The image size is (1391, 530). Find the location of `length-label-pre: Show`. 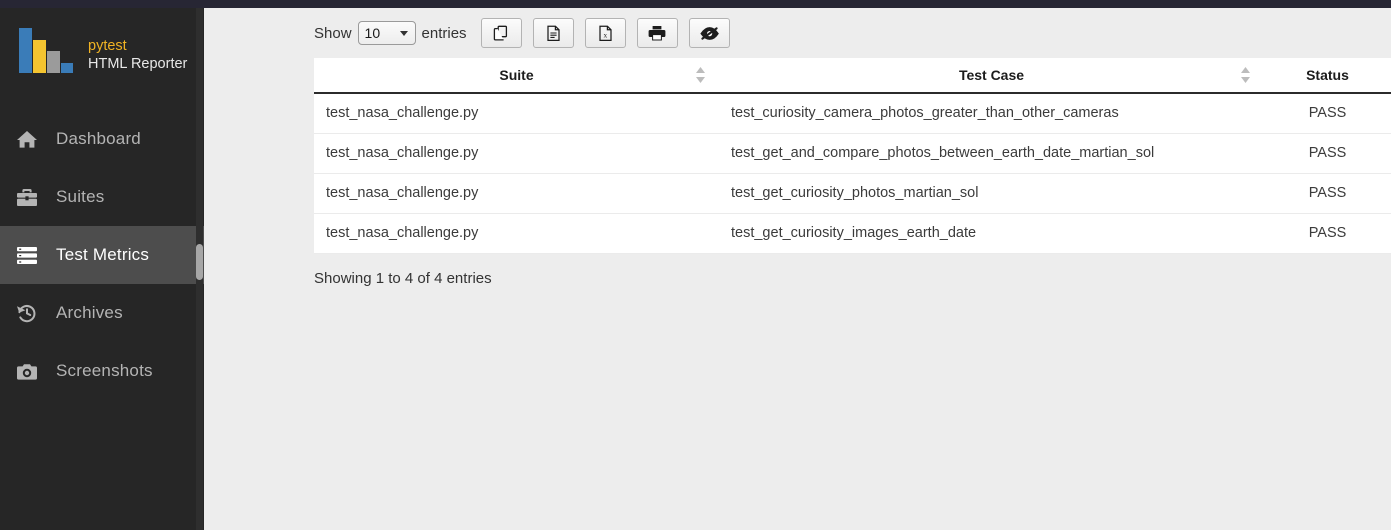

length-label-pre: Show is located at coordinates (333, 33).